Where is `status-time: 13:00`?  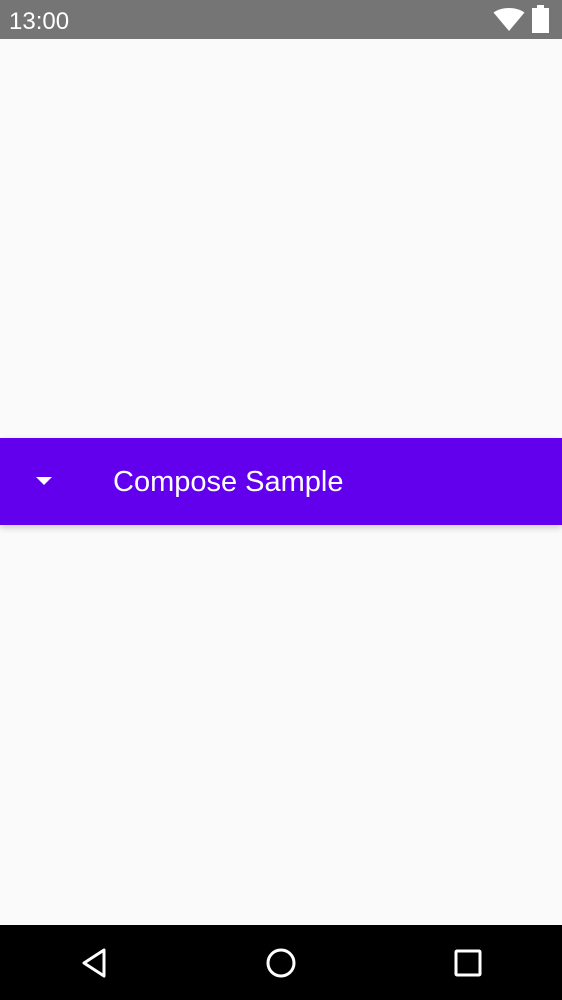
status-time: 13:00 is located at coordinates (39, 21).